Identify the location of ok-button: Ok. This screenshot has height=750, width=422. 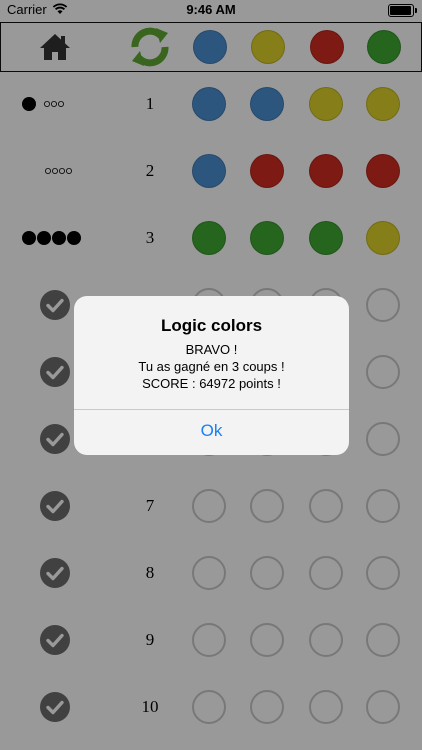
(211, 432).